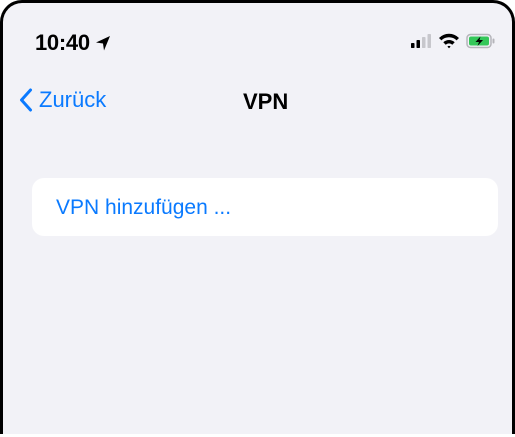  I want to click on chevron-left-icon, so click(26, 100).